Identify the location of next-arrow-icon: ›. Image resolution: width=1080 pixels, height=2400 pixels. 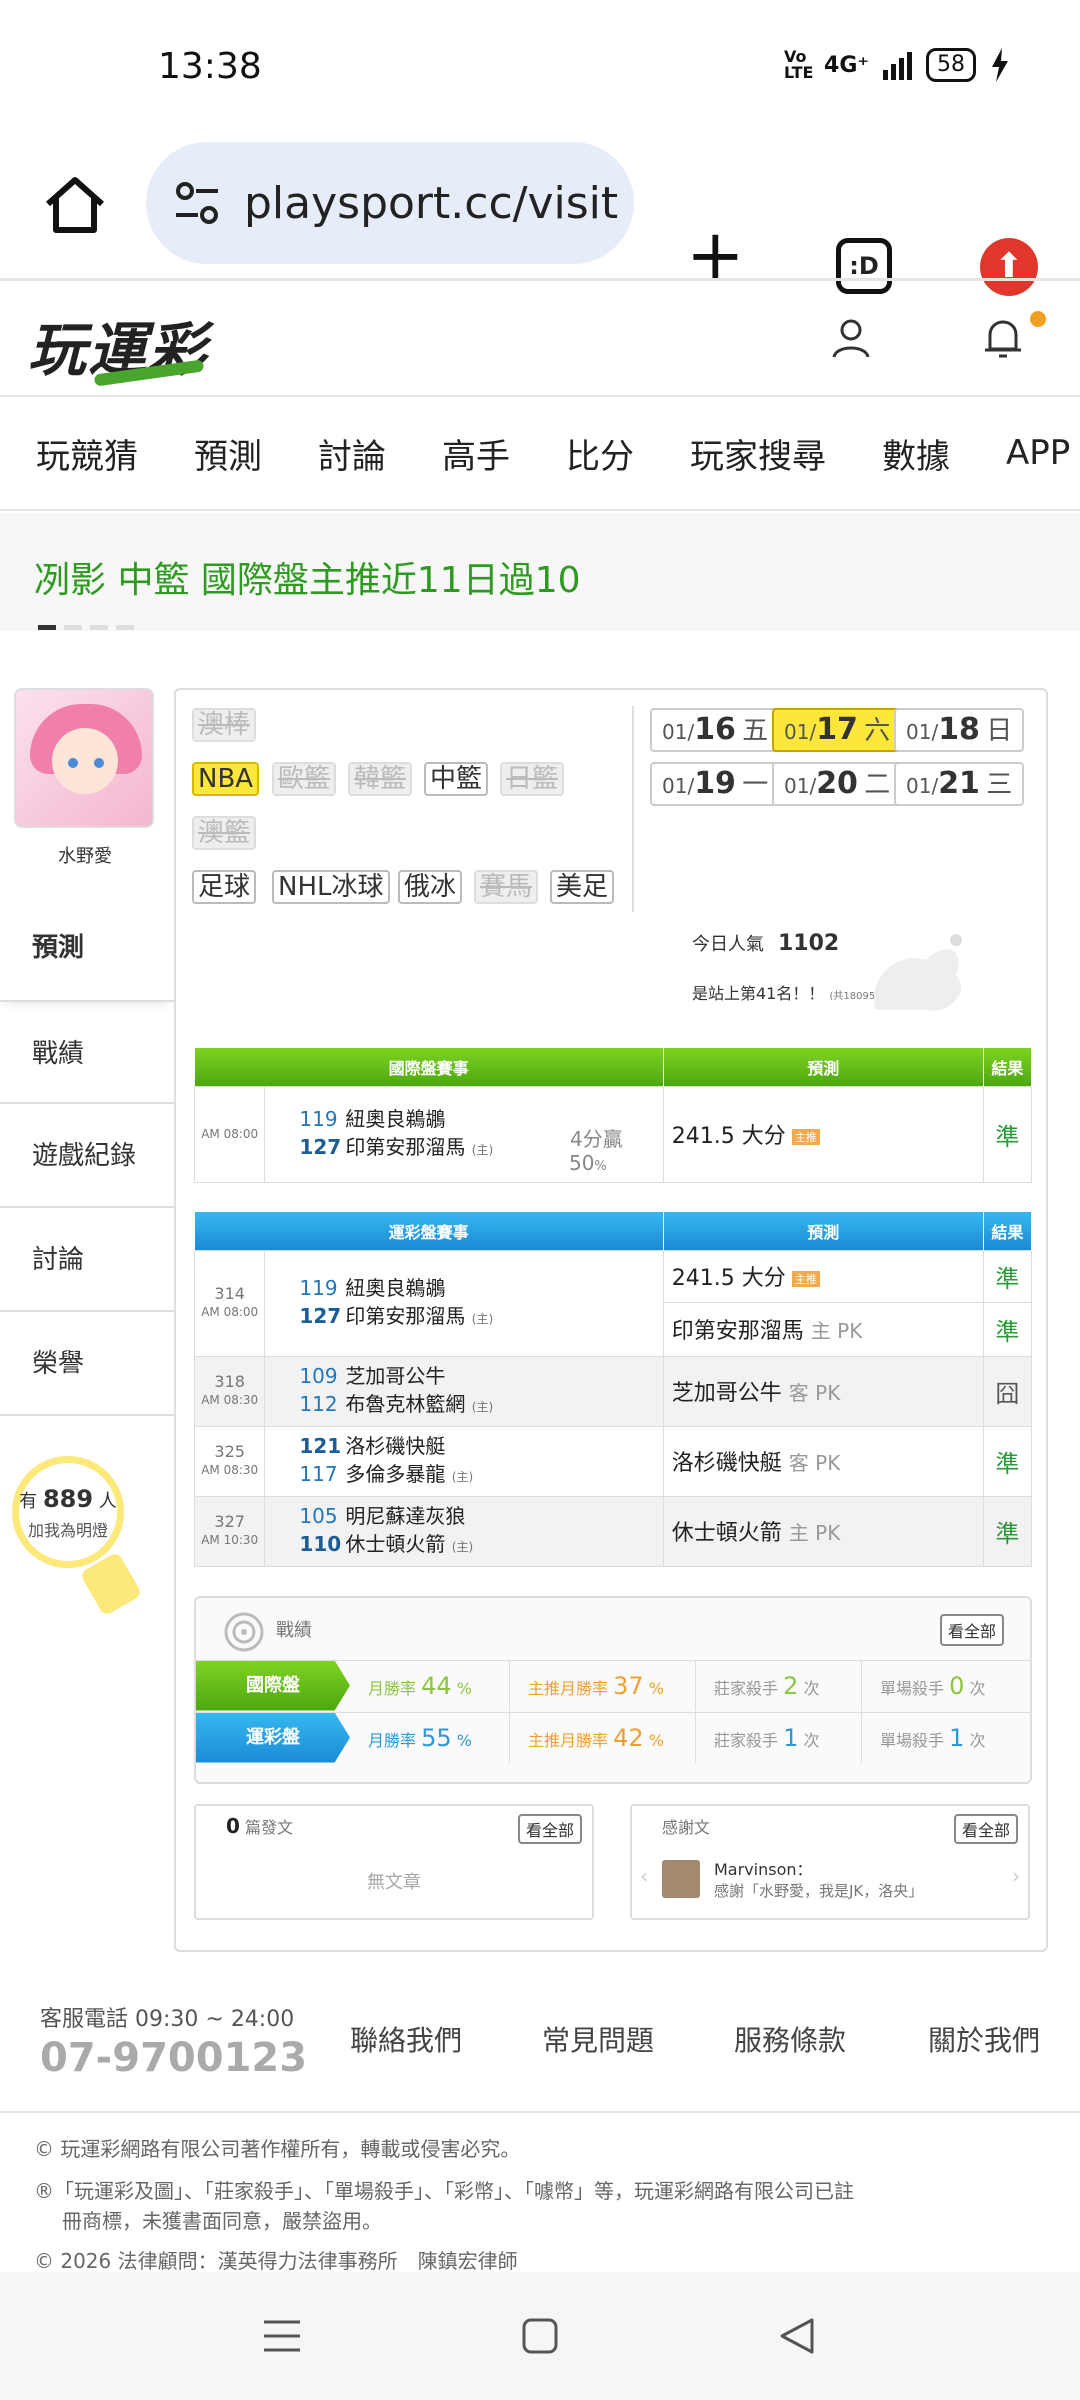
(1016, 1876).